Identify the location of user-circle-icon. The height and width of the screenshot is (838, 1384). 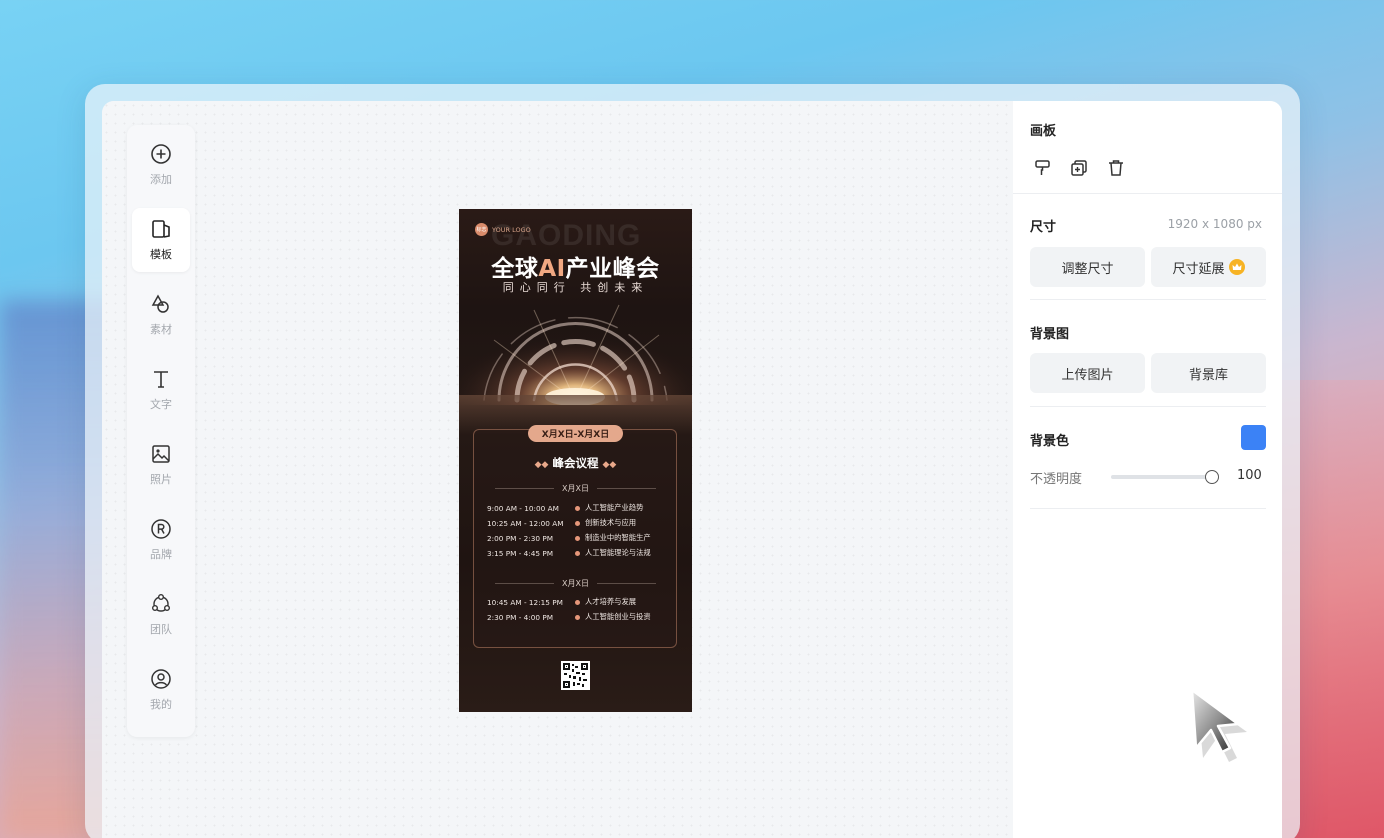
(161, 679).